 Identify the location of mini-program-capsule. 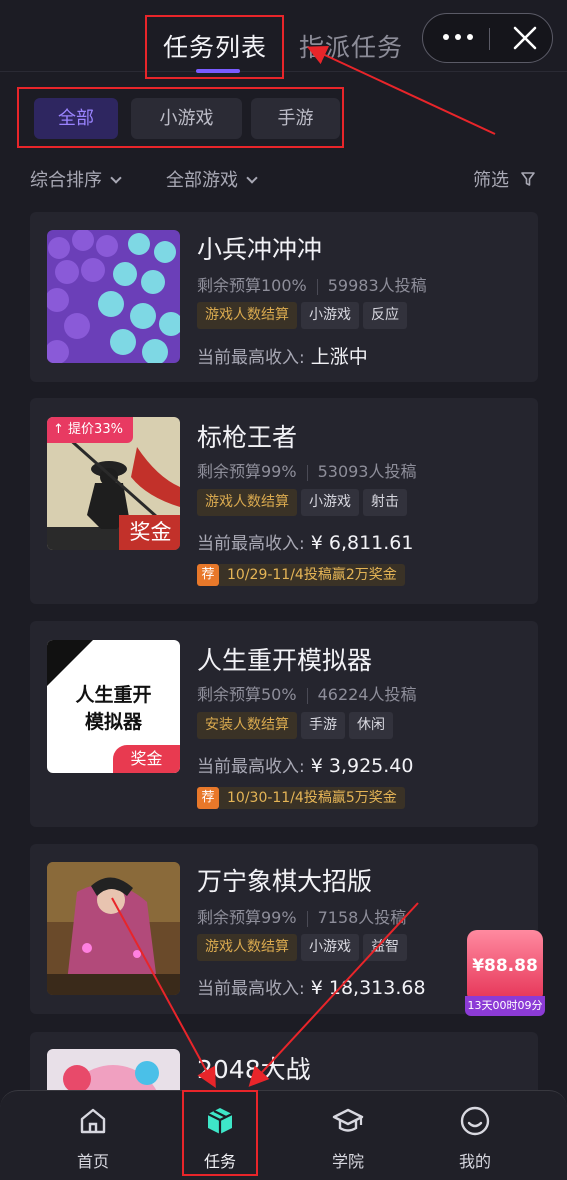
(487, 38).